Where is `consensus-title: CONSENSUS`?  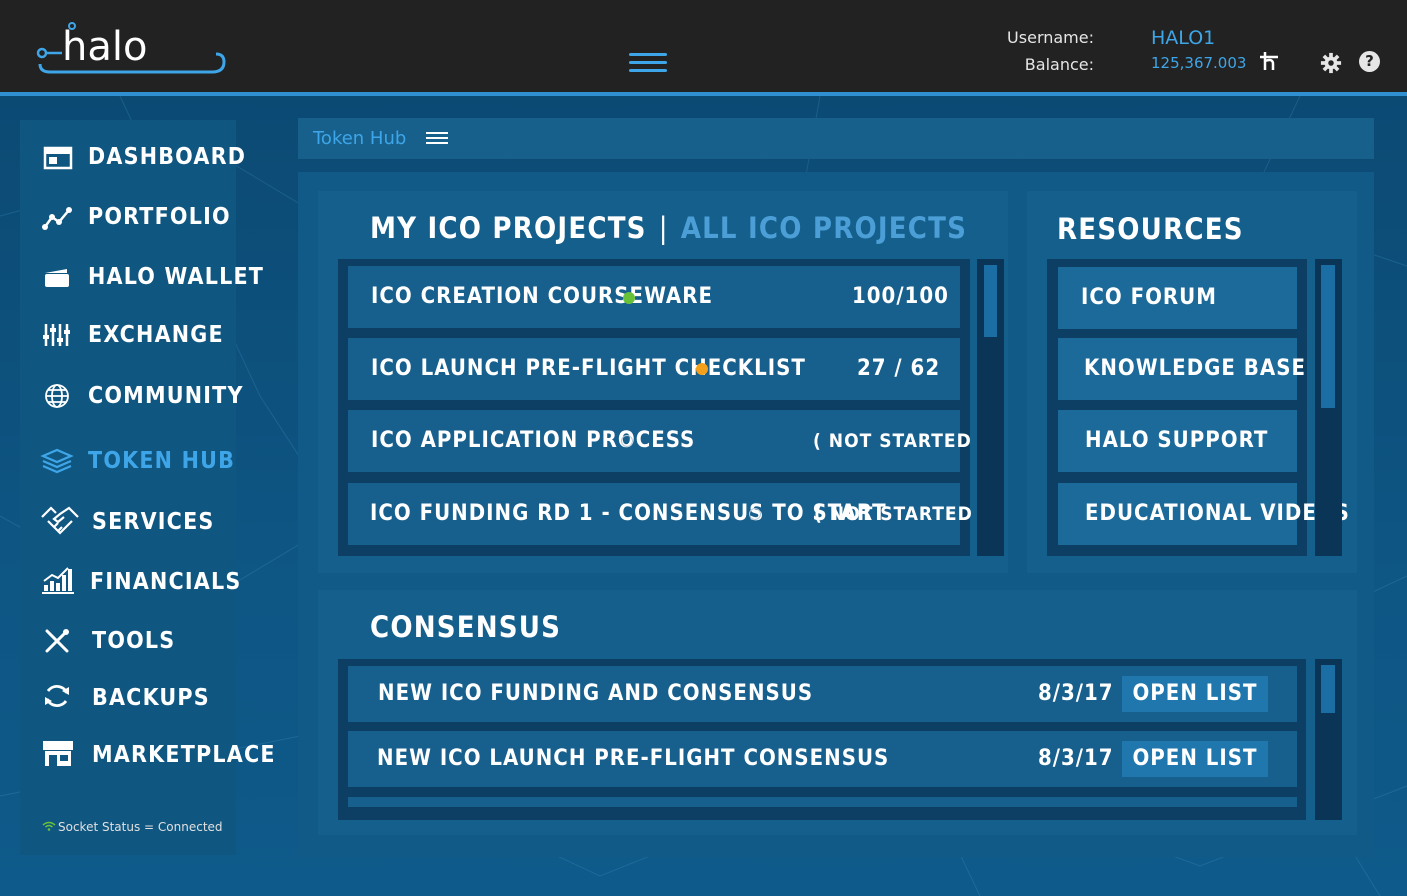 consensus-title: CONSENSUS is located at coordinates (466, 627).